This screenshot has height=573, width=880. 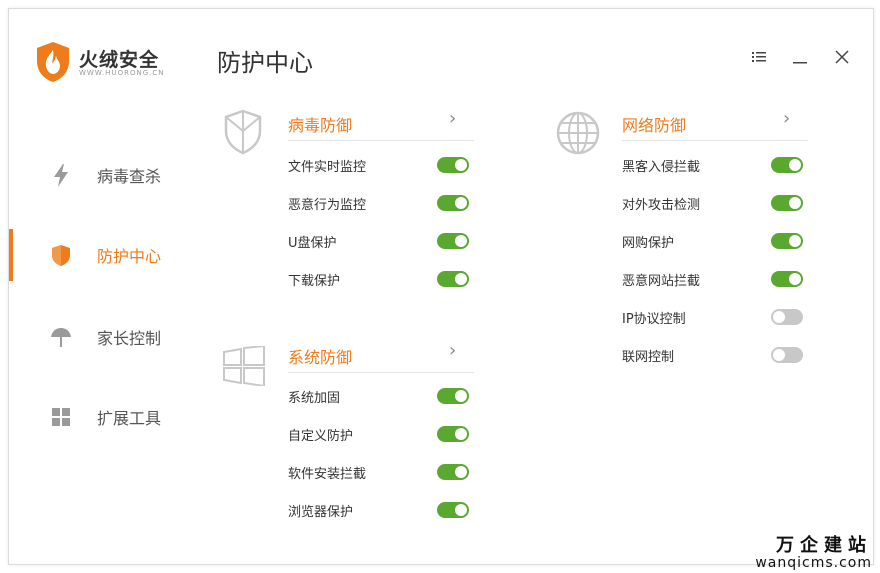 I want to click on minimize-icon, so click(x=800, y=63).